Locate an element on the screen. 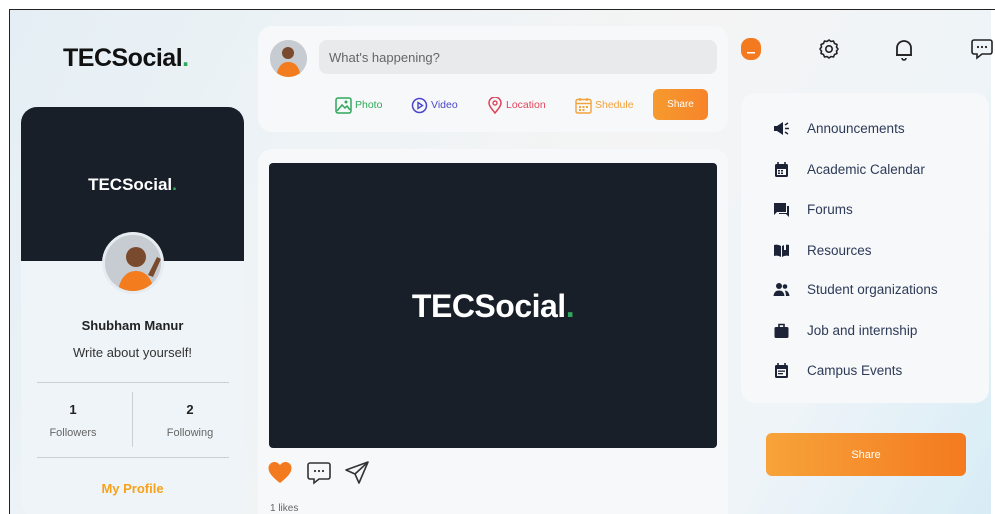 The height and width of the screenshot is (514, 995). schedule-button: Shedule is located at coordinates (604, 105).